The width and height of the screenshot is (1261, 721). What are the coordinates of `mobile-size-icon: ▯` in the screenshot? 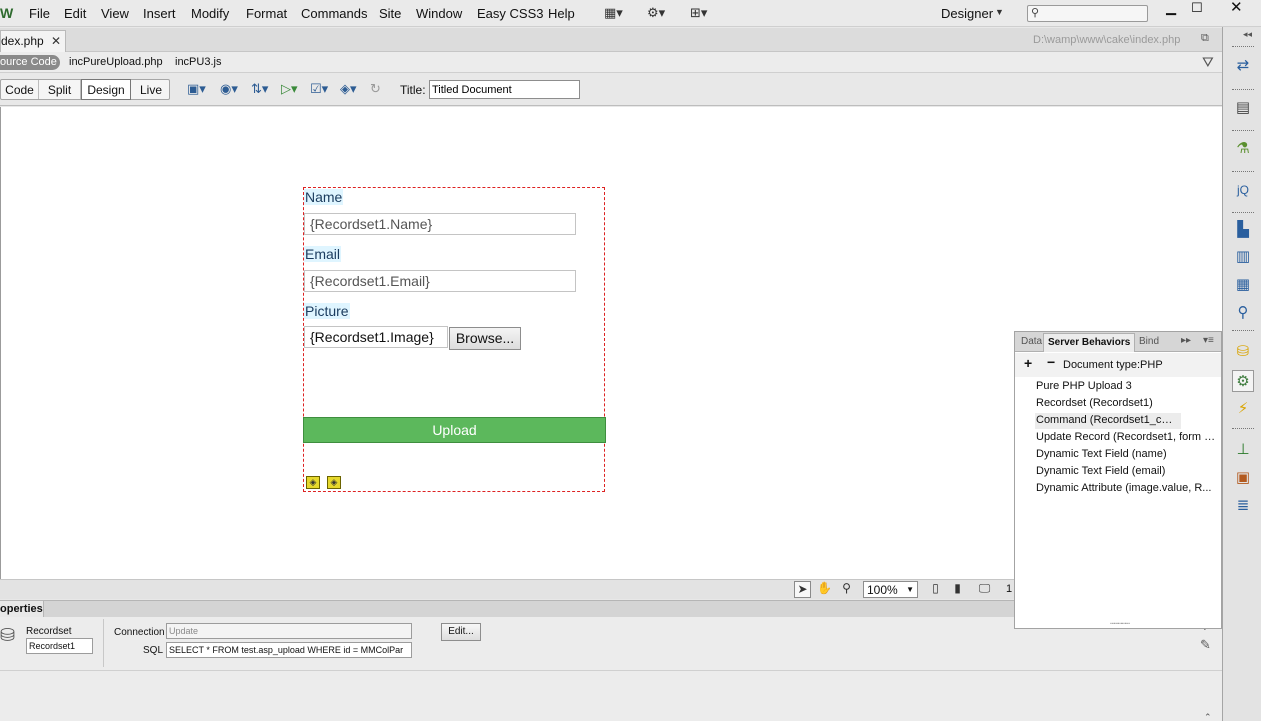 It's located at (935, 589).